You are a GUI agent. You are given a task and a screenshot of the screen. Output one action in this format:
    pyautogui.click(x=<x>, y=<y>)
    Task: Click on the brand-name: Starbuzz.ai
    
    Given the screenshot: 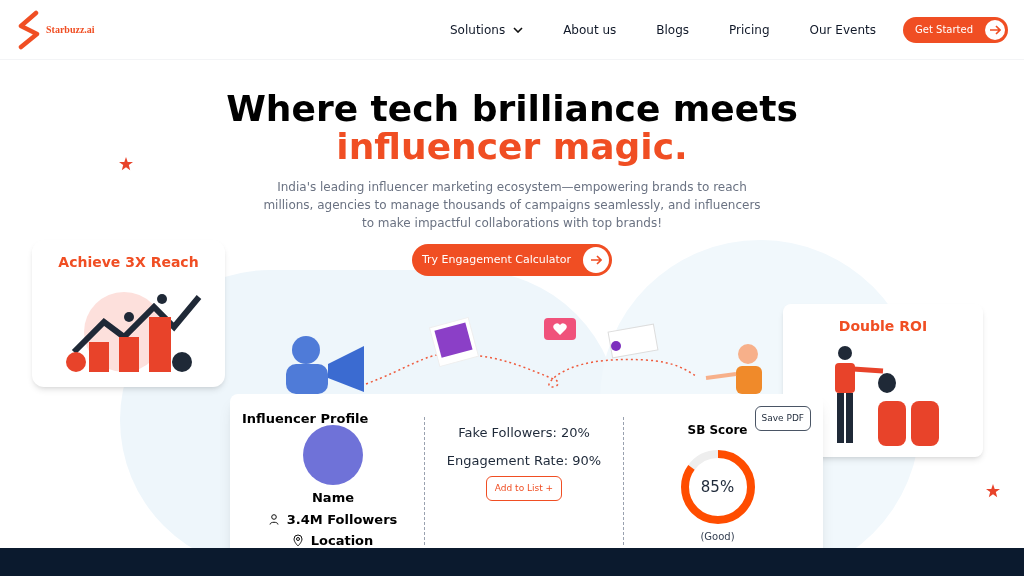 What is the action you would take?
    pyautogui.click(x=70, y=29)
    